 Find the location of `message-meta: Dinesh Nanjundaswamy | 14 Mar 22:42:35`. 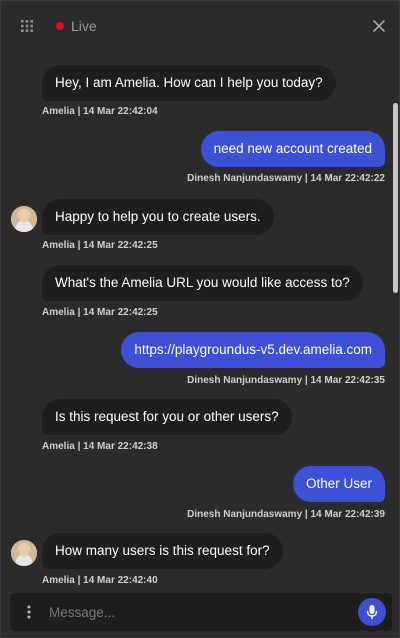

message-meta: Dinesh Nanjundaswamy | 14 Mar 22:42:35 is located at coordinates (286, 380).